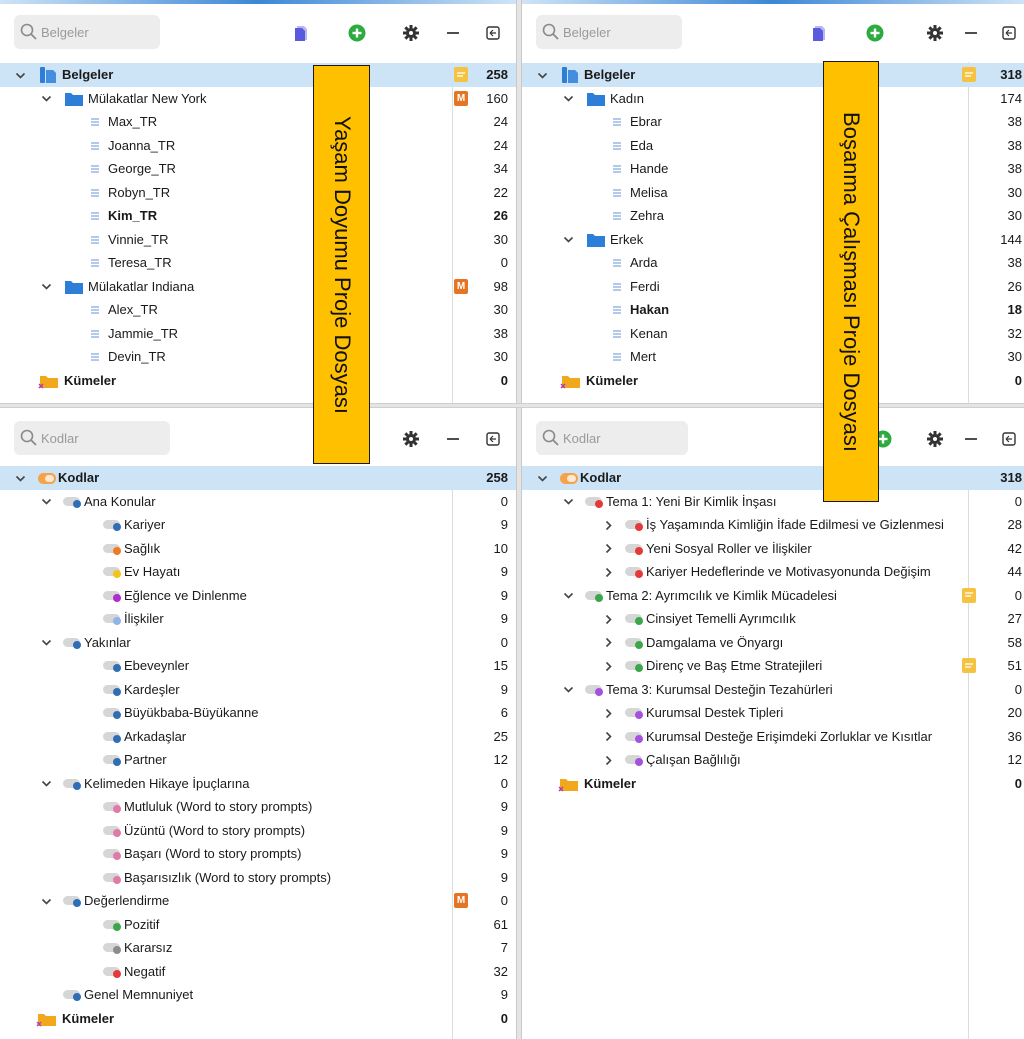 Image resolution: width=1024 pixels, height=1039 pixels. Describe the element at coordinates (258, 643) in the screenshot. I see `code-row: Yakınlar 0` at that location.